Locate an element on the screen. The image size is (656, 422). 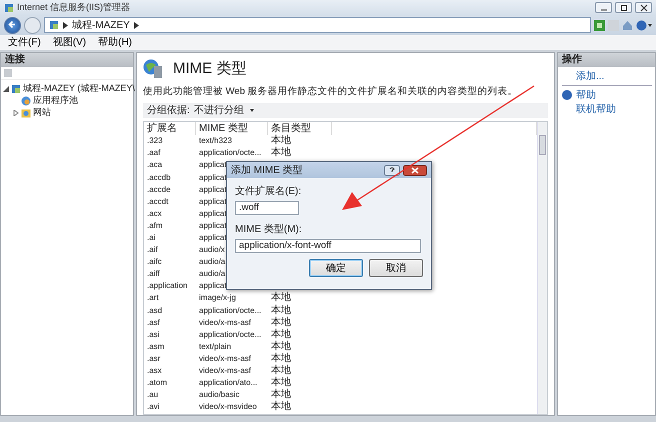
table-cell-text: .au is located at coordinates (153, 395).